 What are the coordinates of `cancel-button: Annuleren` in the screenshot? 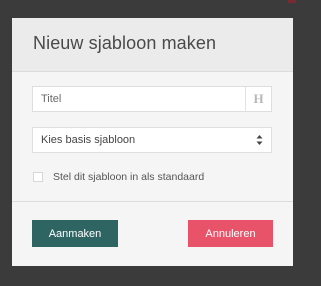 It's located at (230, 233).